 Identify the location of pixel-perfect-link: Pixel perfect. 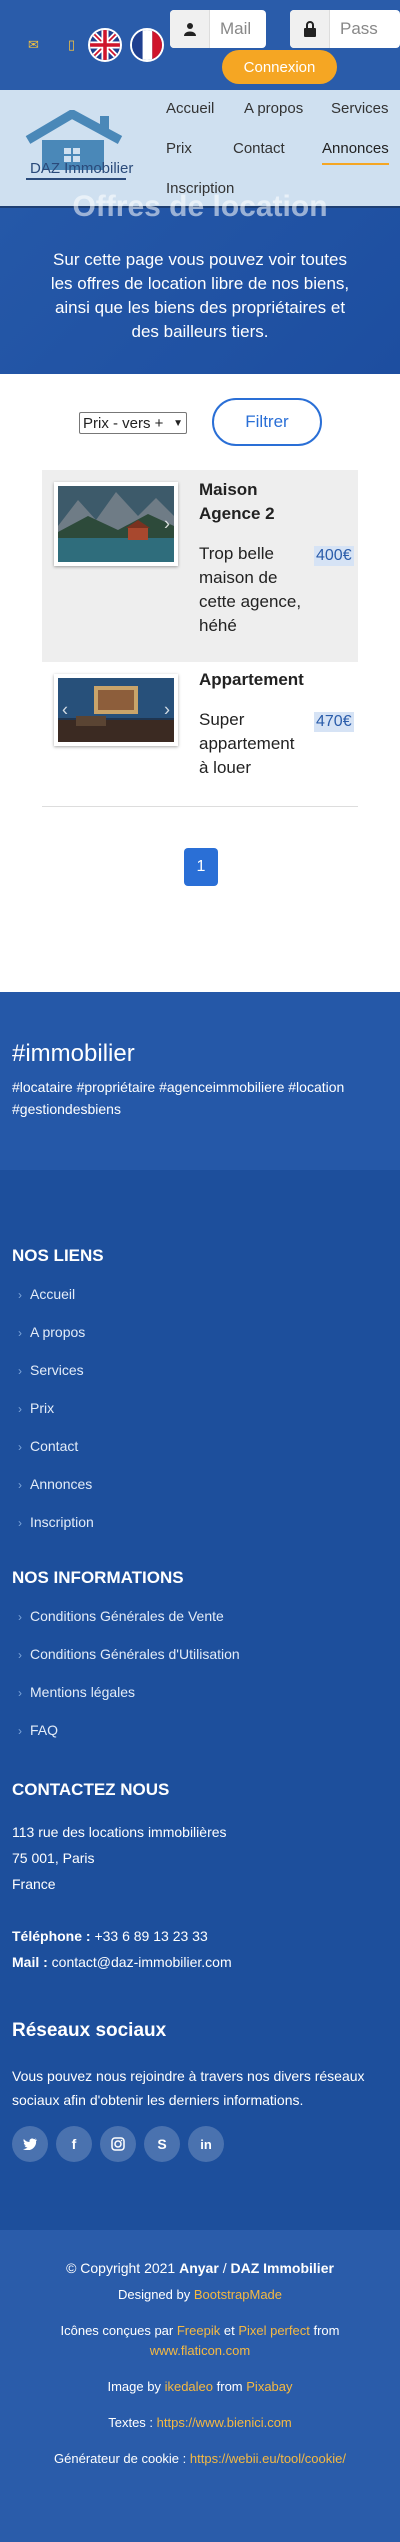
(274, 2330).